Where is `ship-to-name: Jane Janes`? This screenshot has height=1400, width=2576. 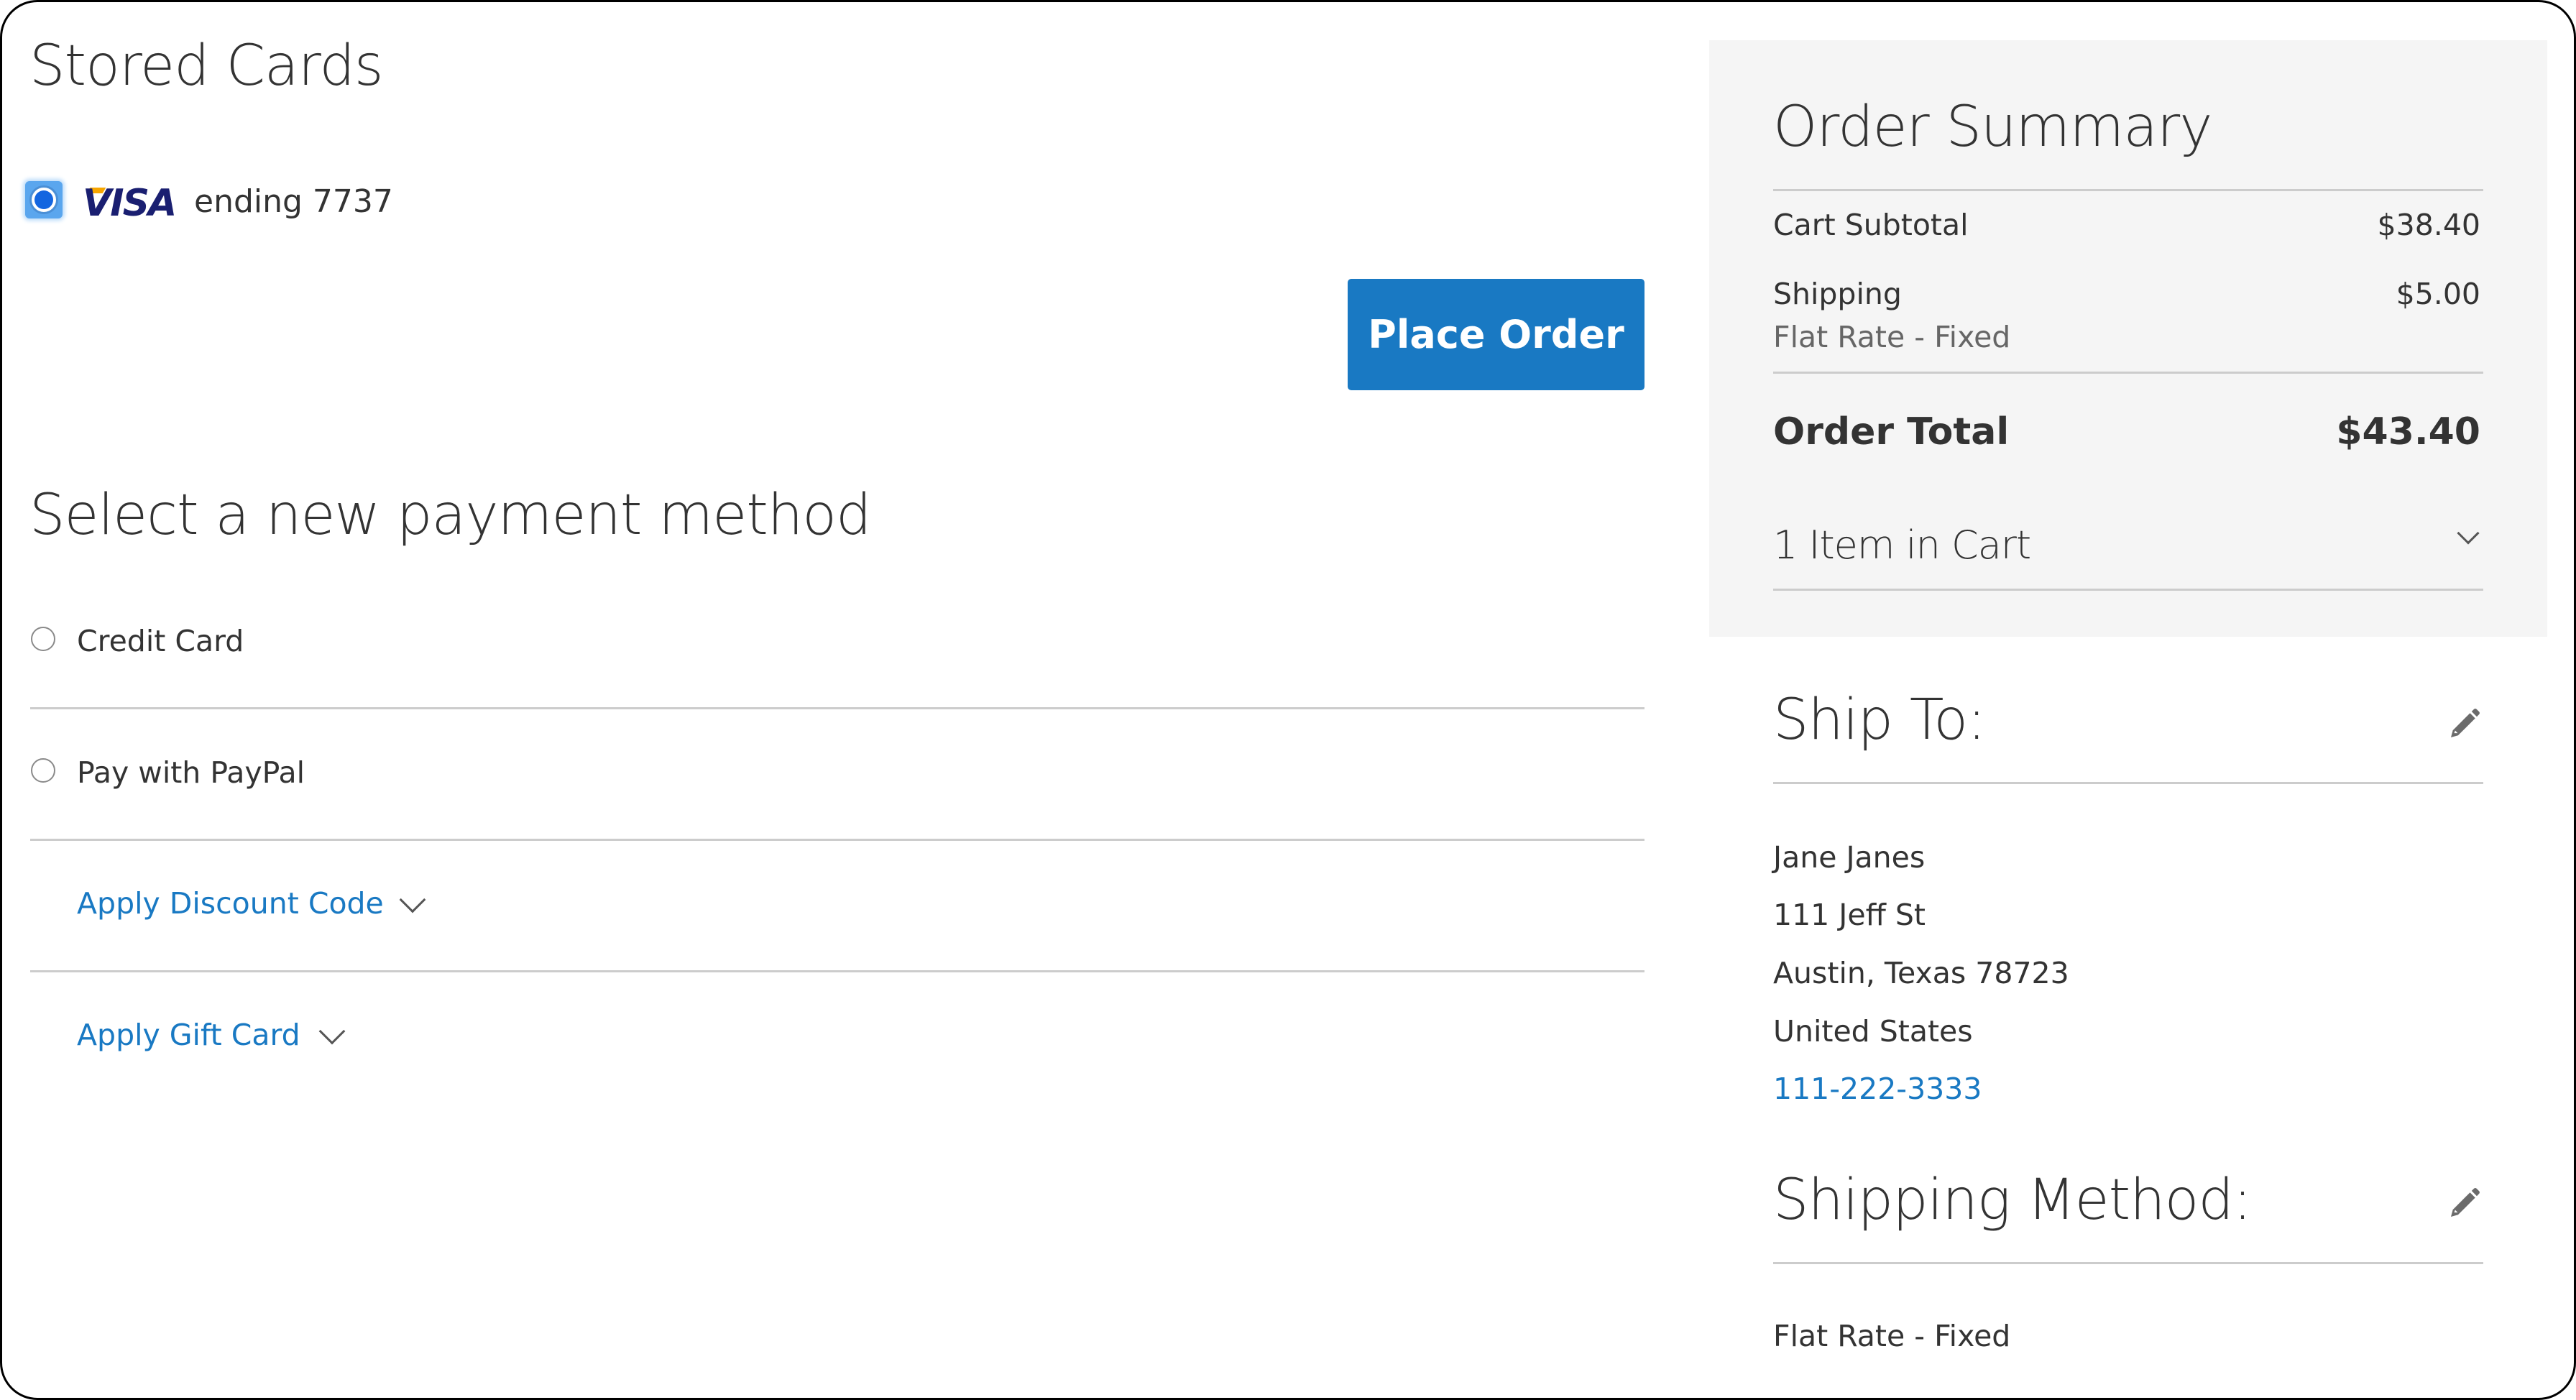 ship-to-name: Jane Janes is located at coordinates (1849, 858).